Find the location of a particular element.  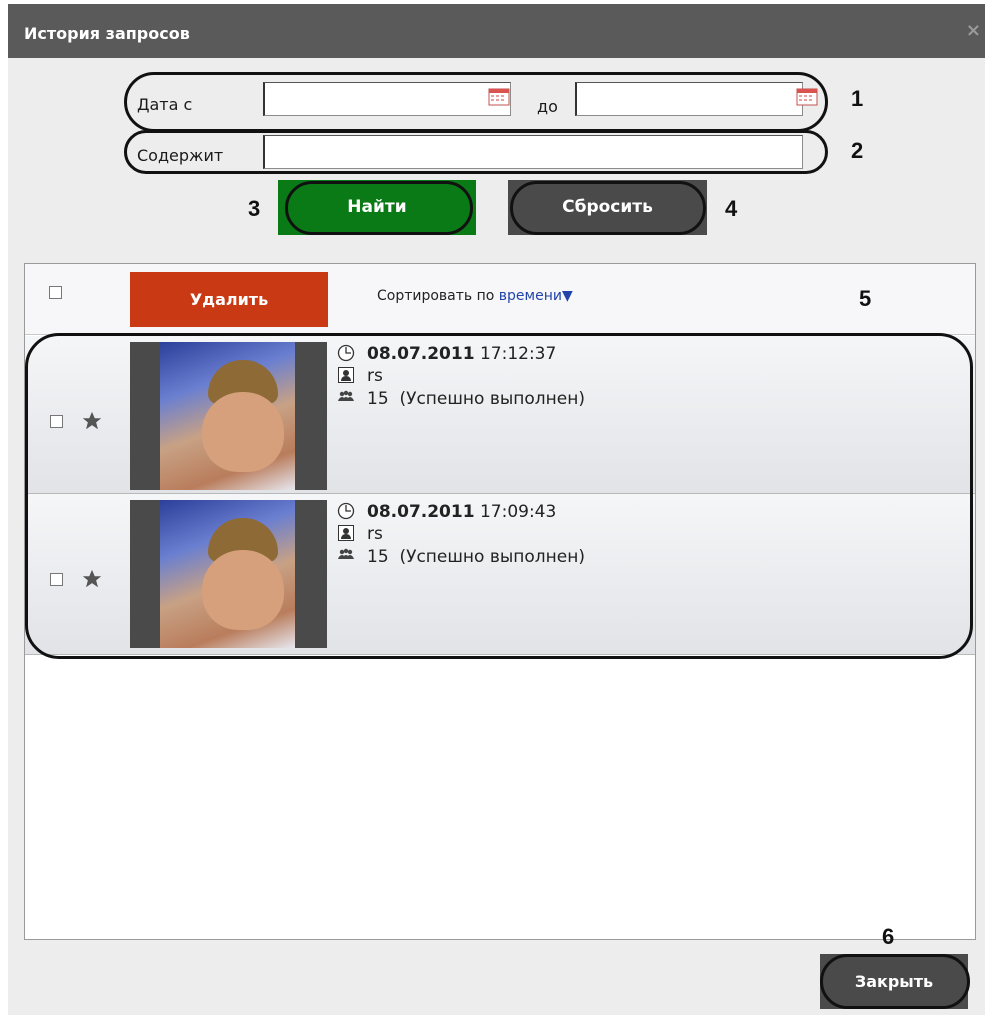

sort-prefix: Сортировать по is located at coordinates (436, 296).